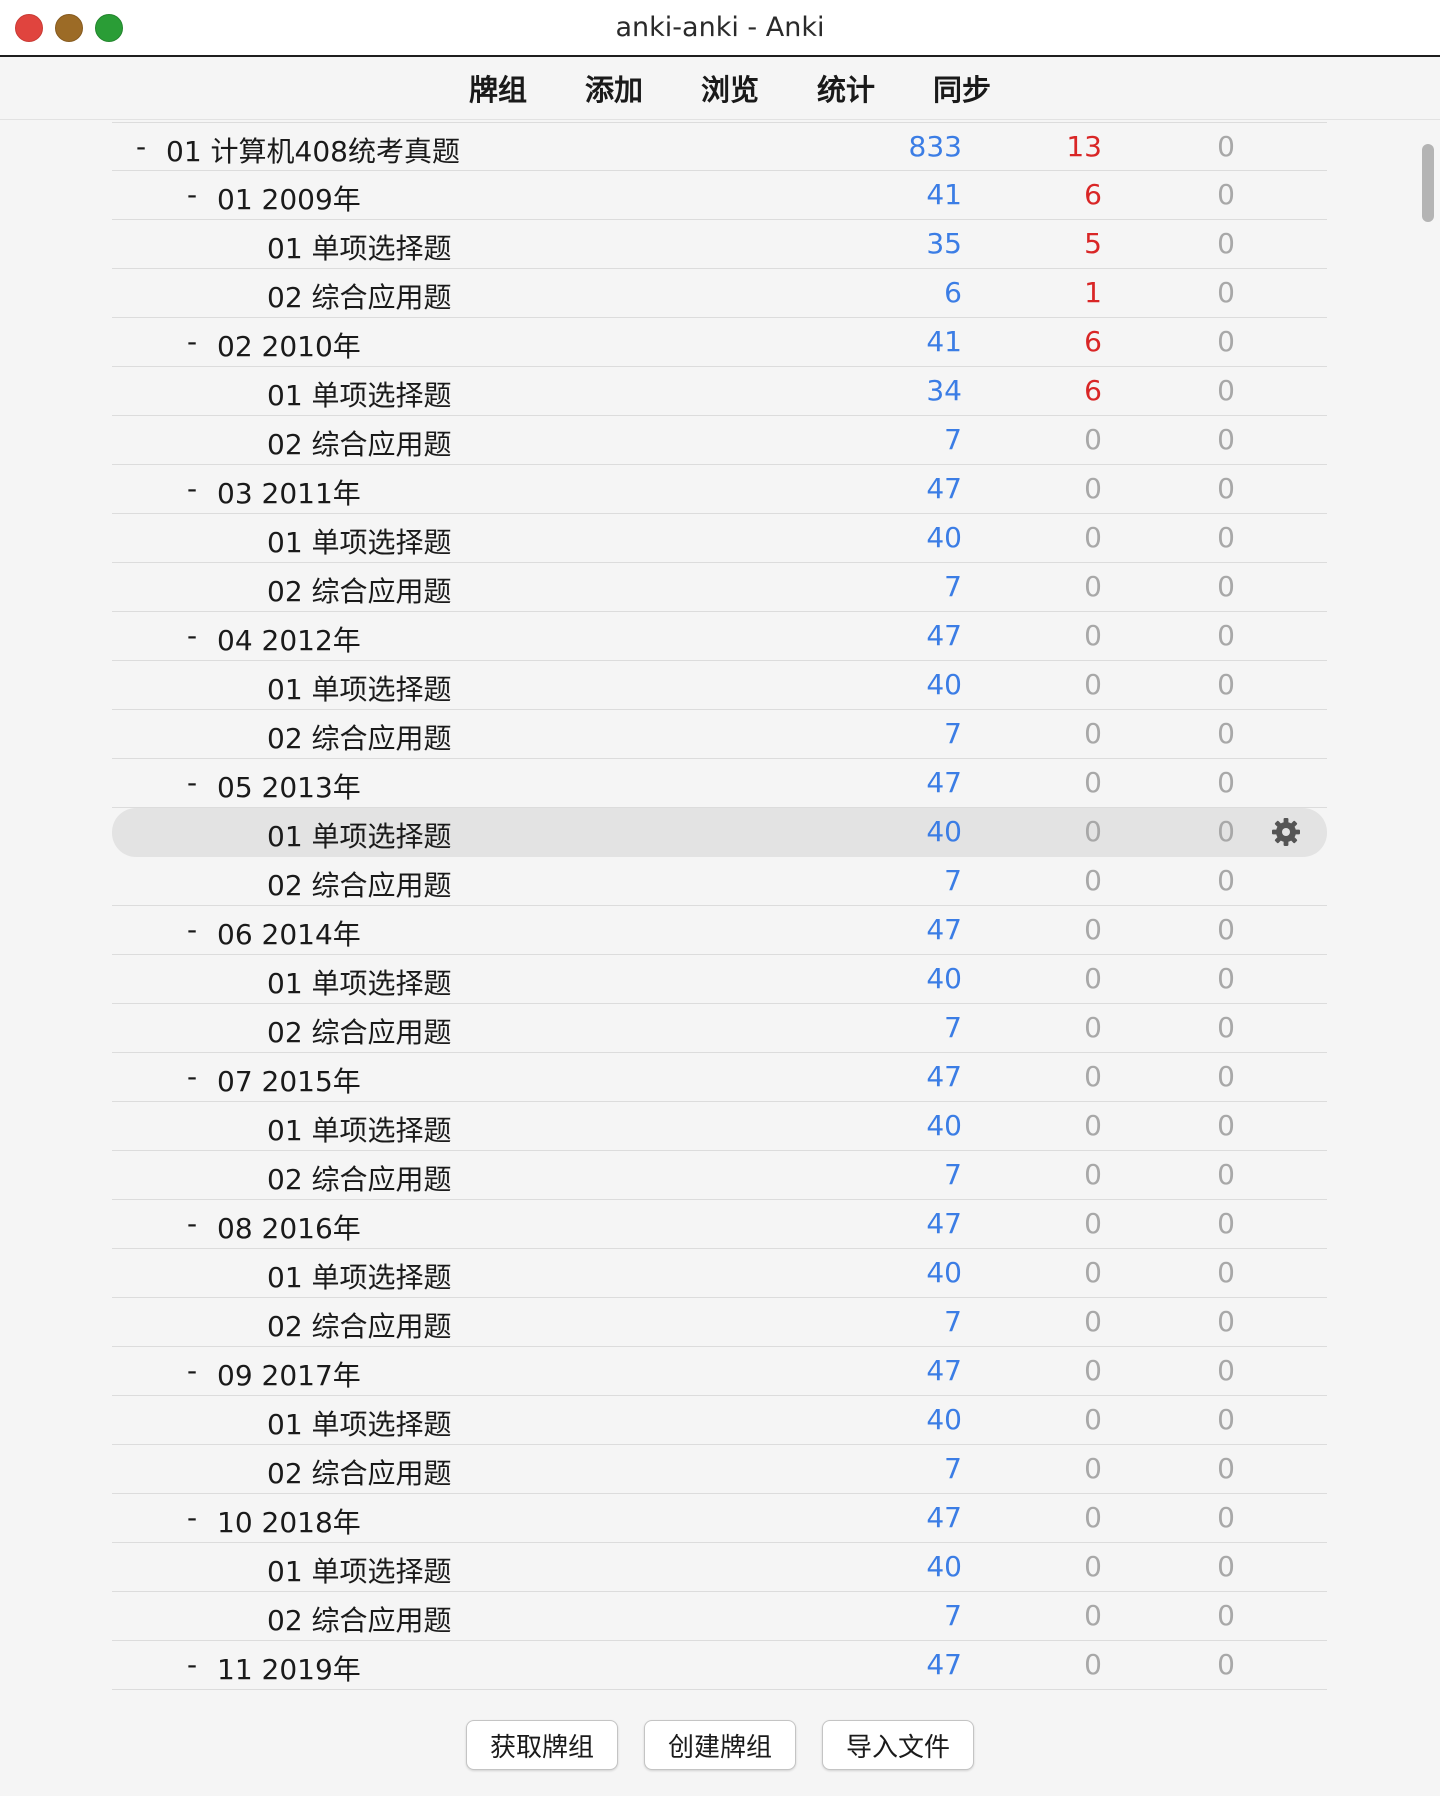  Describe the element at coordinates (719, 342) in the screenshot. I see `deck-row: -02 2010年 41 6 0` at that location.